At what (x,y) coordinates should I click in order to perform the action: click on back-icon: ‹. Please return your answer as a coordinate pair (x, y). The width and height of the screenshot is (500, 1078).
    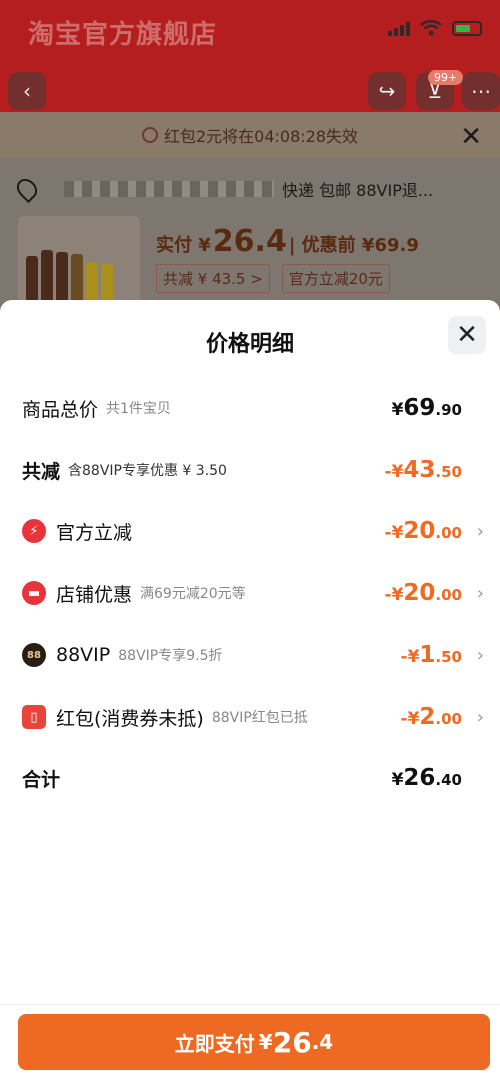
    Looking at the image, I should click on (27, 91).